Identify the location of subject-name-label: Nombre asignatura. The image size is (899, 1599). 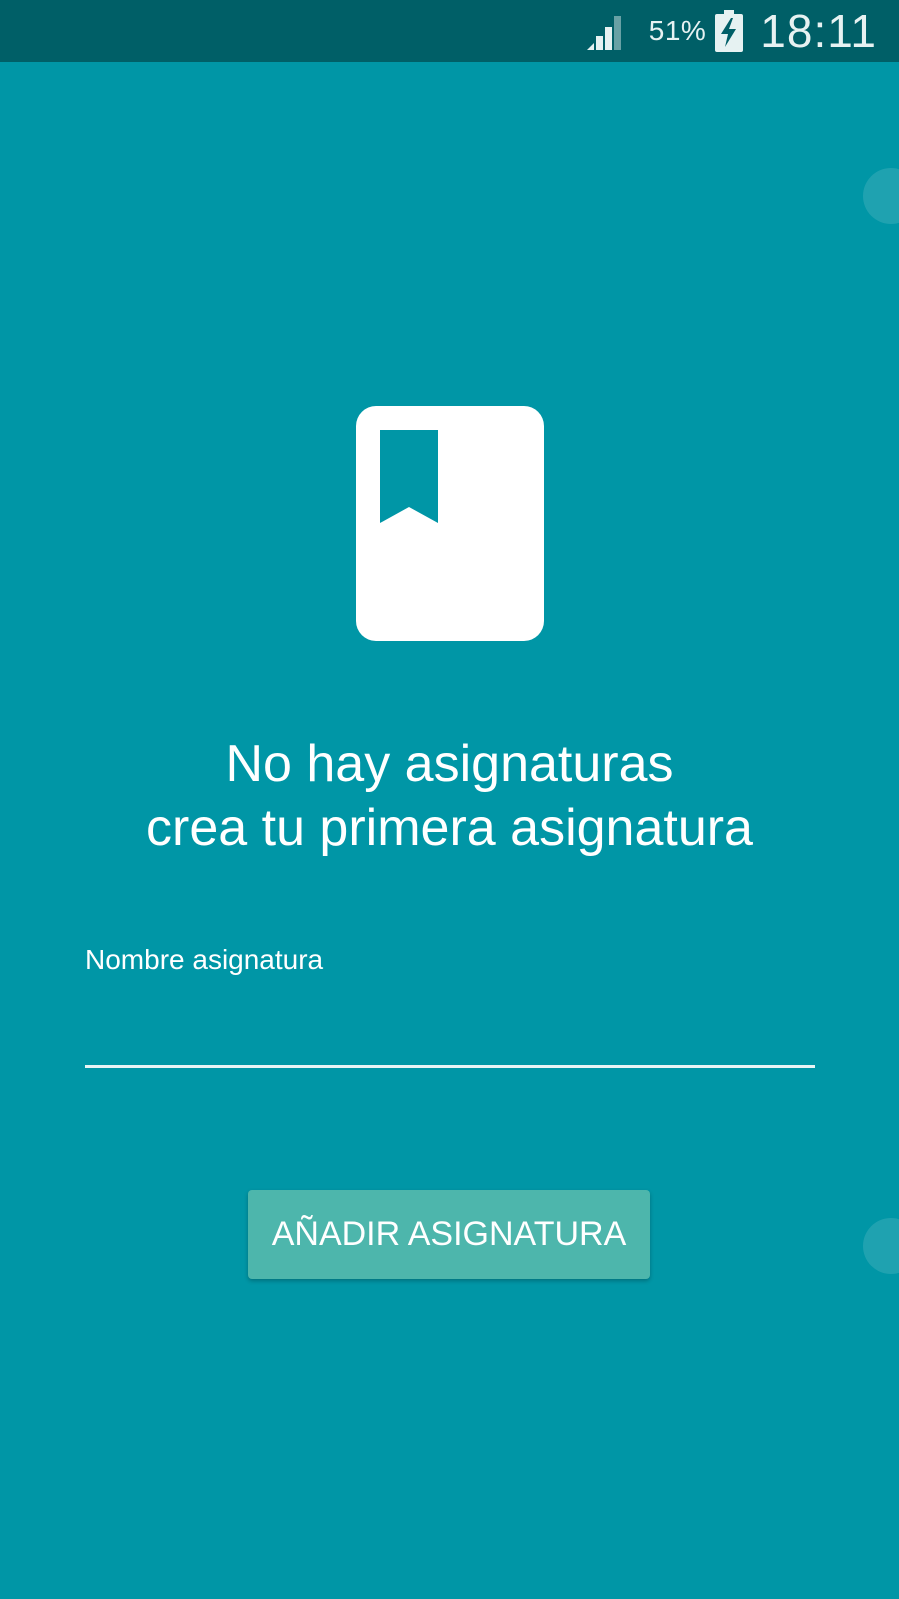
(204, 959).